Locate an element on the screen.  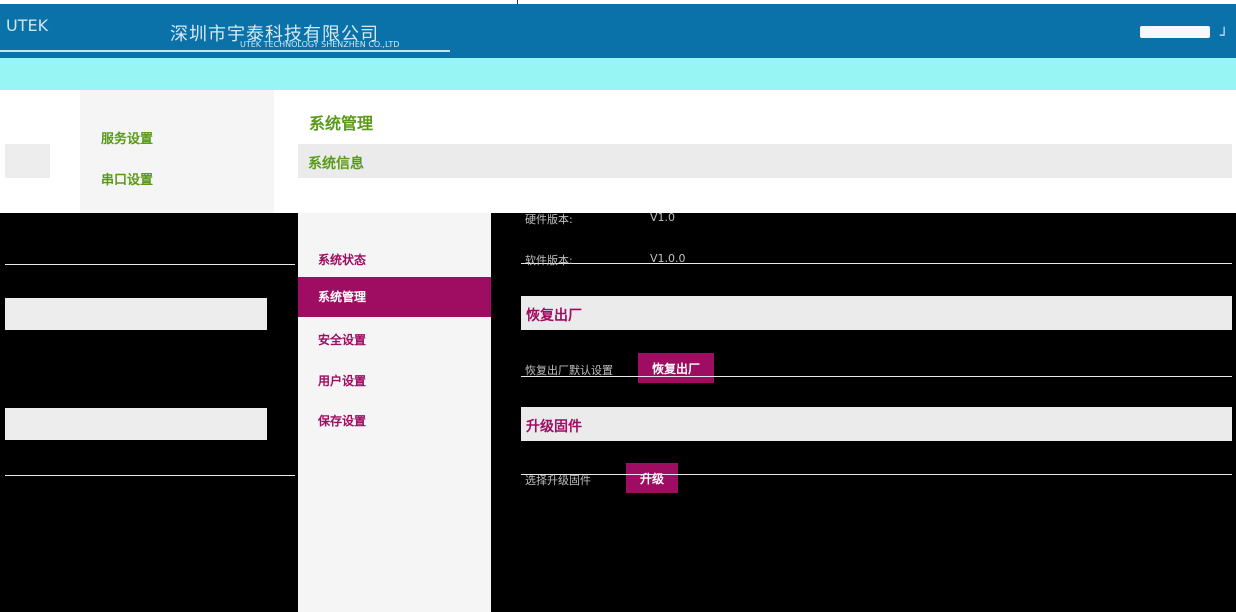
upgrade-firmware-title: 升级固件 is located at coordinates (554, 427).